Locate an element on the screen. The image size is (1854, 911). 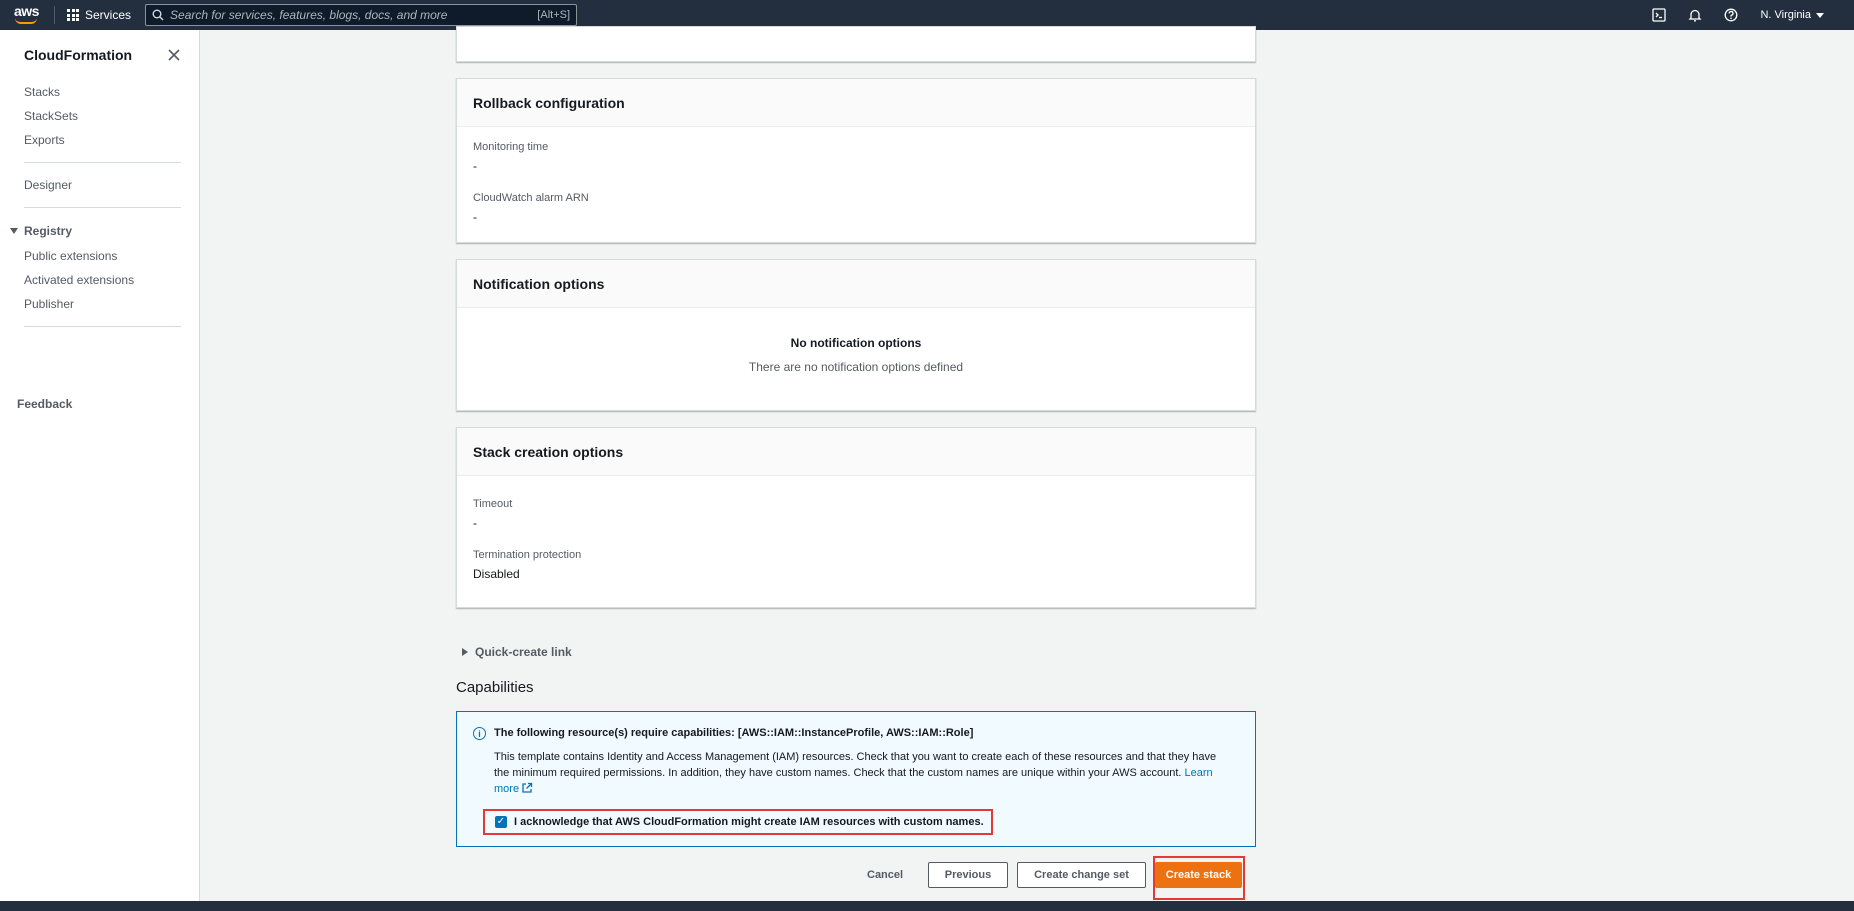
panel-header: Rollback configuration is located at coordinates (856, 103).